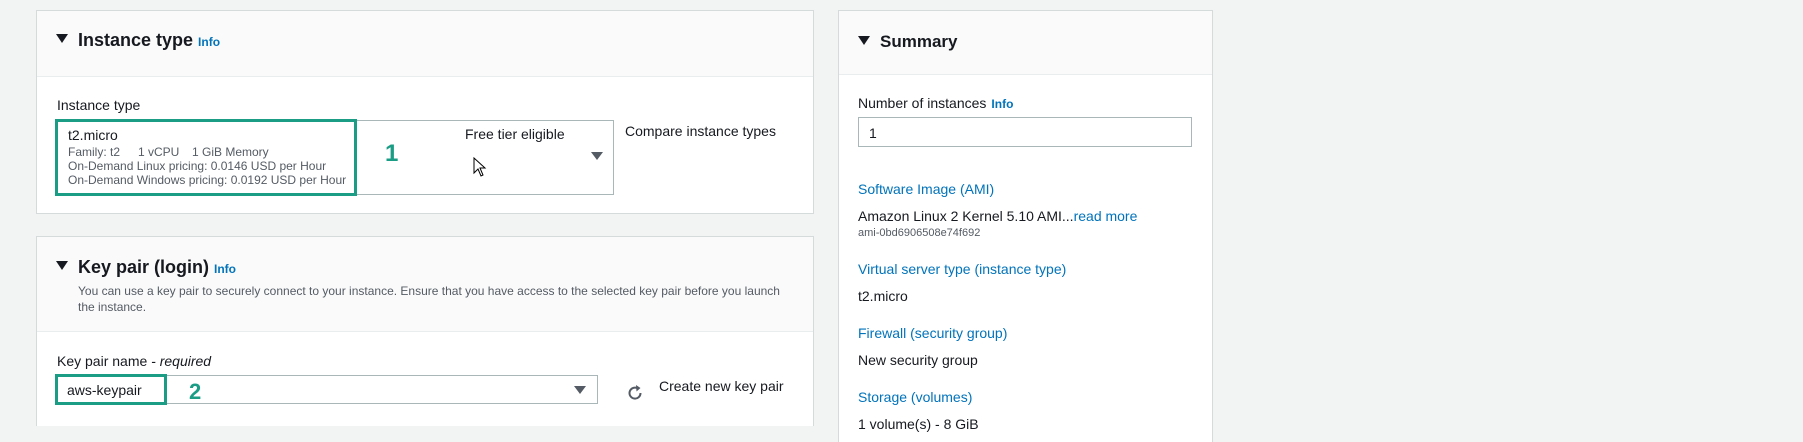  What do you see at coordinates (700, 131) in the screenshot?
I see `compare-instance-types-link: Compare instance types` at bounding box center [700, 131].